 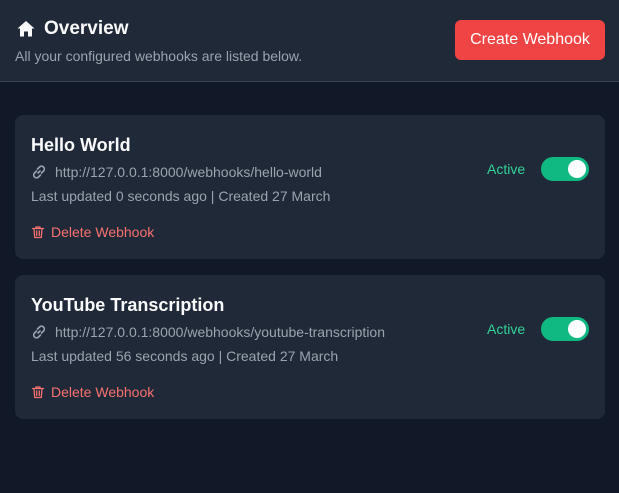 I want to click on home-icon, so click(x=26, y=29).